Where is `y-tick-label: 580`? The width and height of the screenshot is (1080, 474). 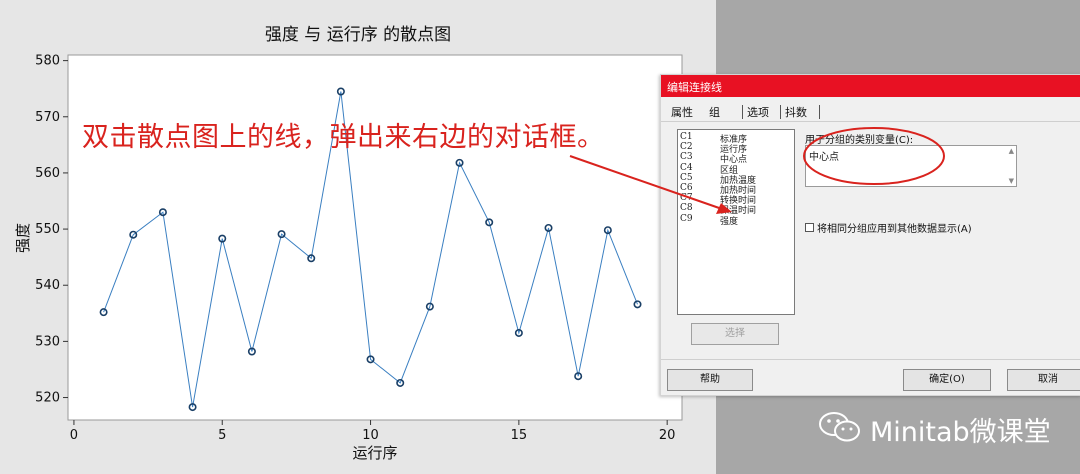
y-tick-label: 580 is located at coordinates (47, 61).